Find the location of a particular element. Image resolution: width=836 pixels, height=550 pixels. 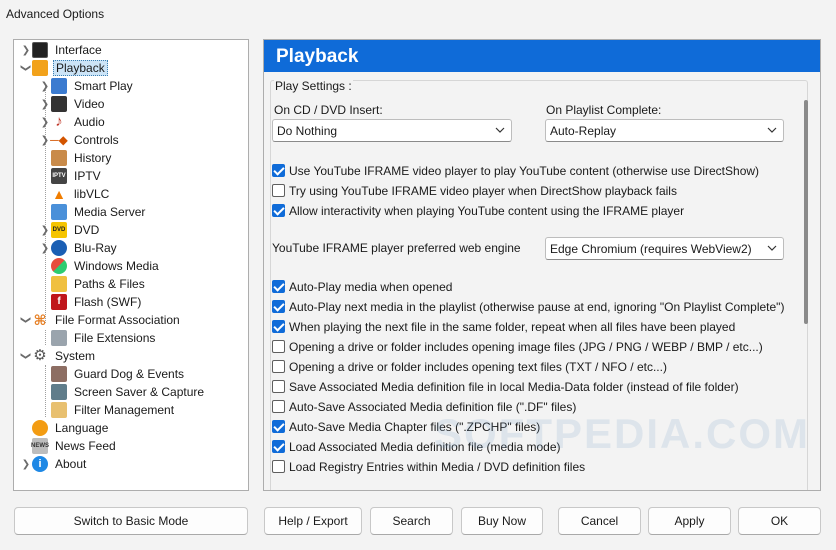

dropdown-value: Do Nothing is located at coordinates (307, 131).